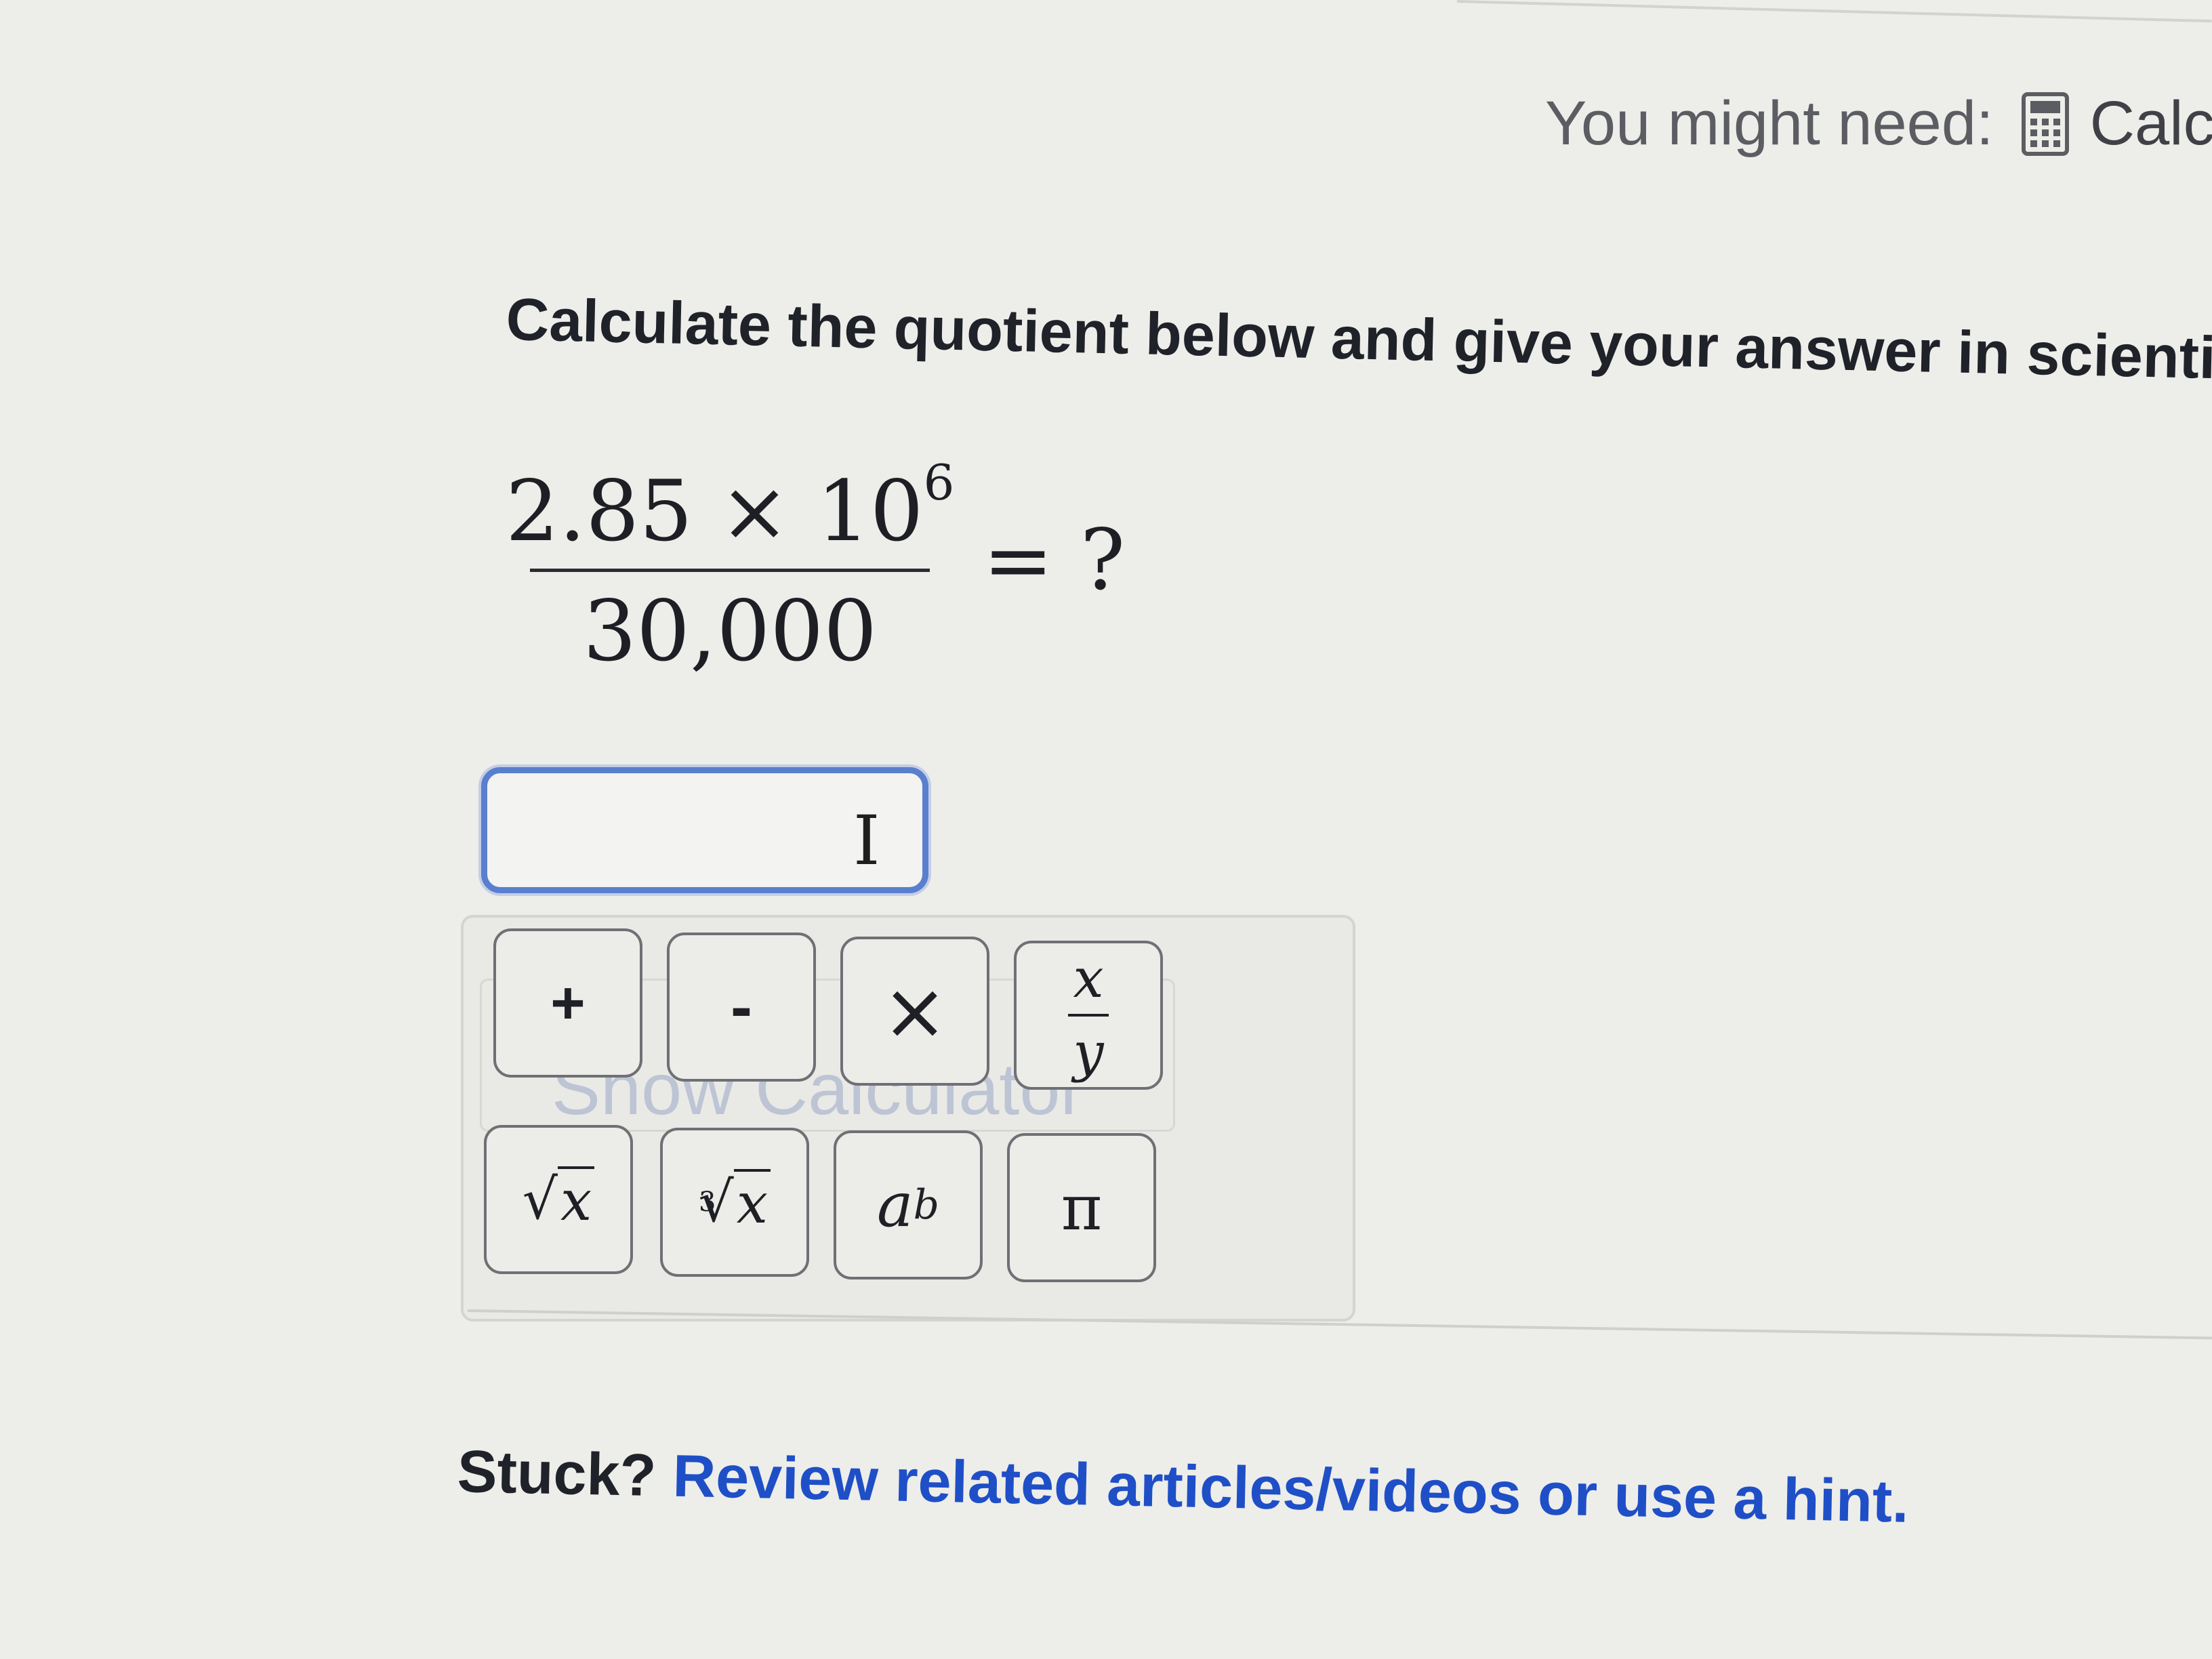  What do you see at coordinates (557, 1473) in the screenshot?
I see `stuck-label: Stuck?` at bounding box center [557, 1473].